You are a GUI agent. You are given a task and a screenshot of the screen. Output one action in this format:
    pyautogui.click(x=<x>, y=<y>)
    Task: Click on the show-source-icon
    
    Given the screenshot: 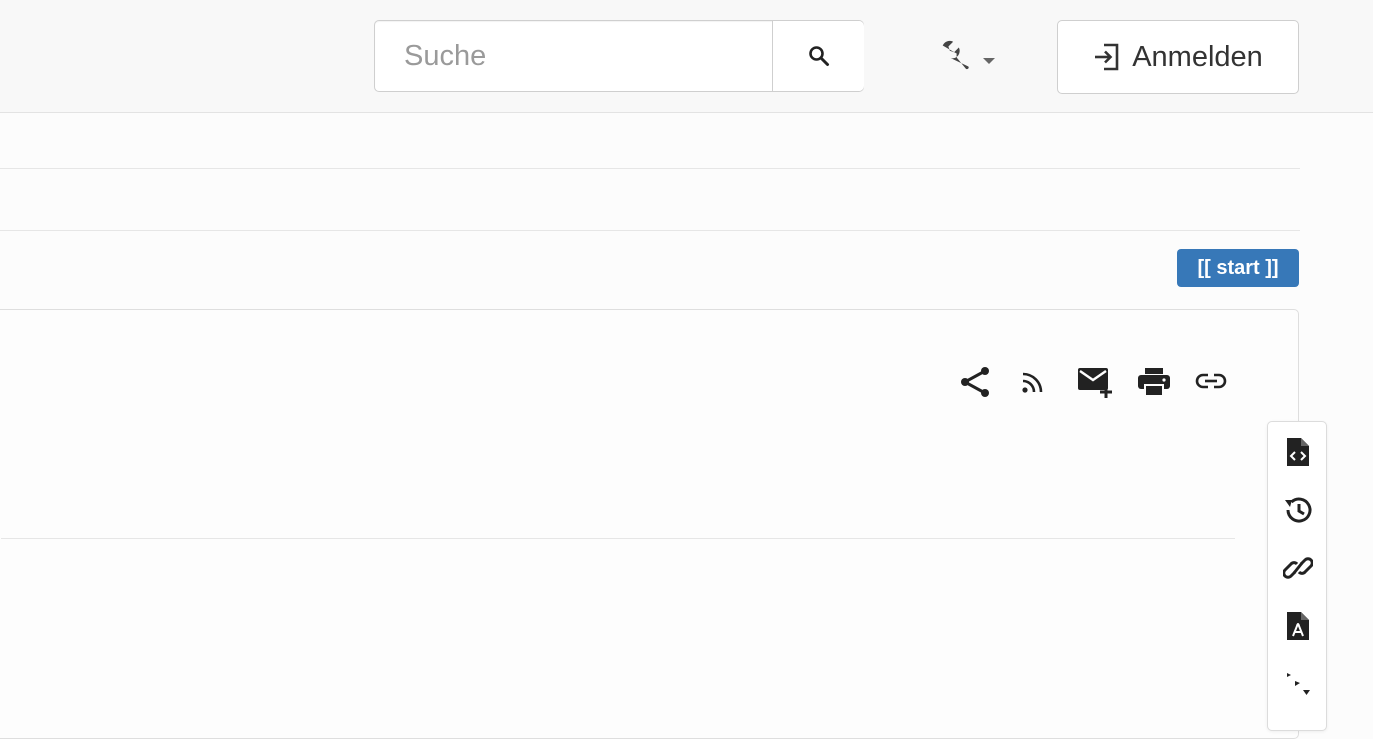 What is the action you would take?
    pyautogui.click(x=1298, y=452)
    